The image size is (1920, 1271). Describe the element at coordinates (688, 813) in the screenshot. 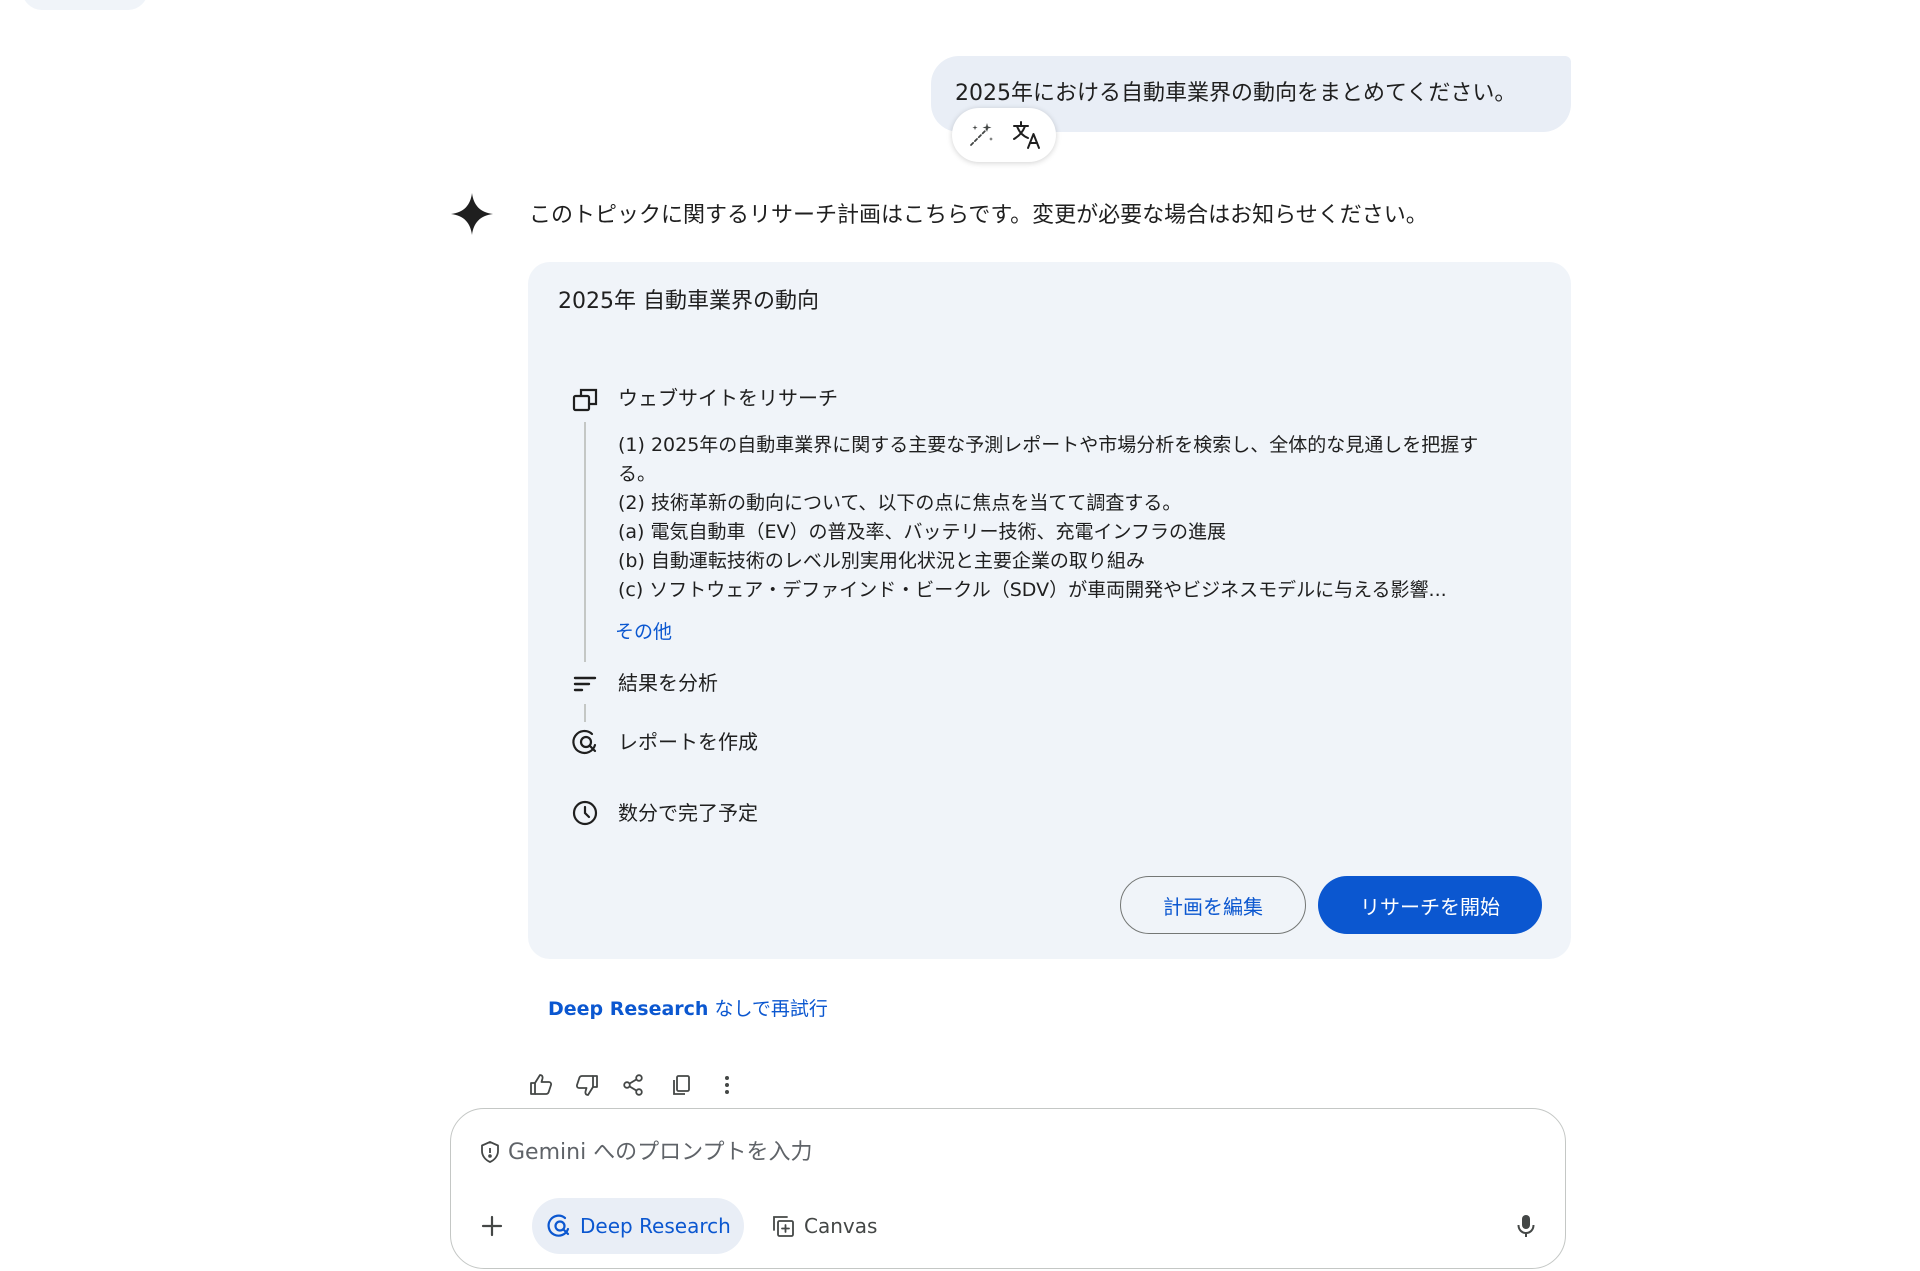

I see `step-label-time-estimate: 数分で完了予定` at that location.